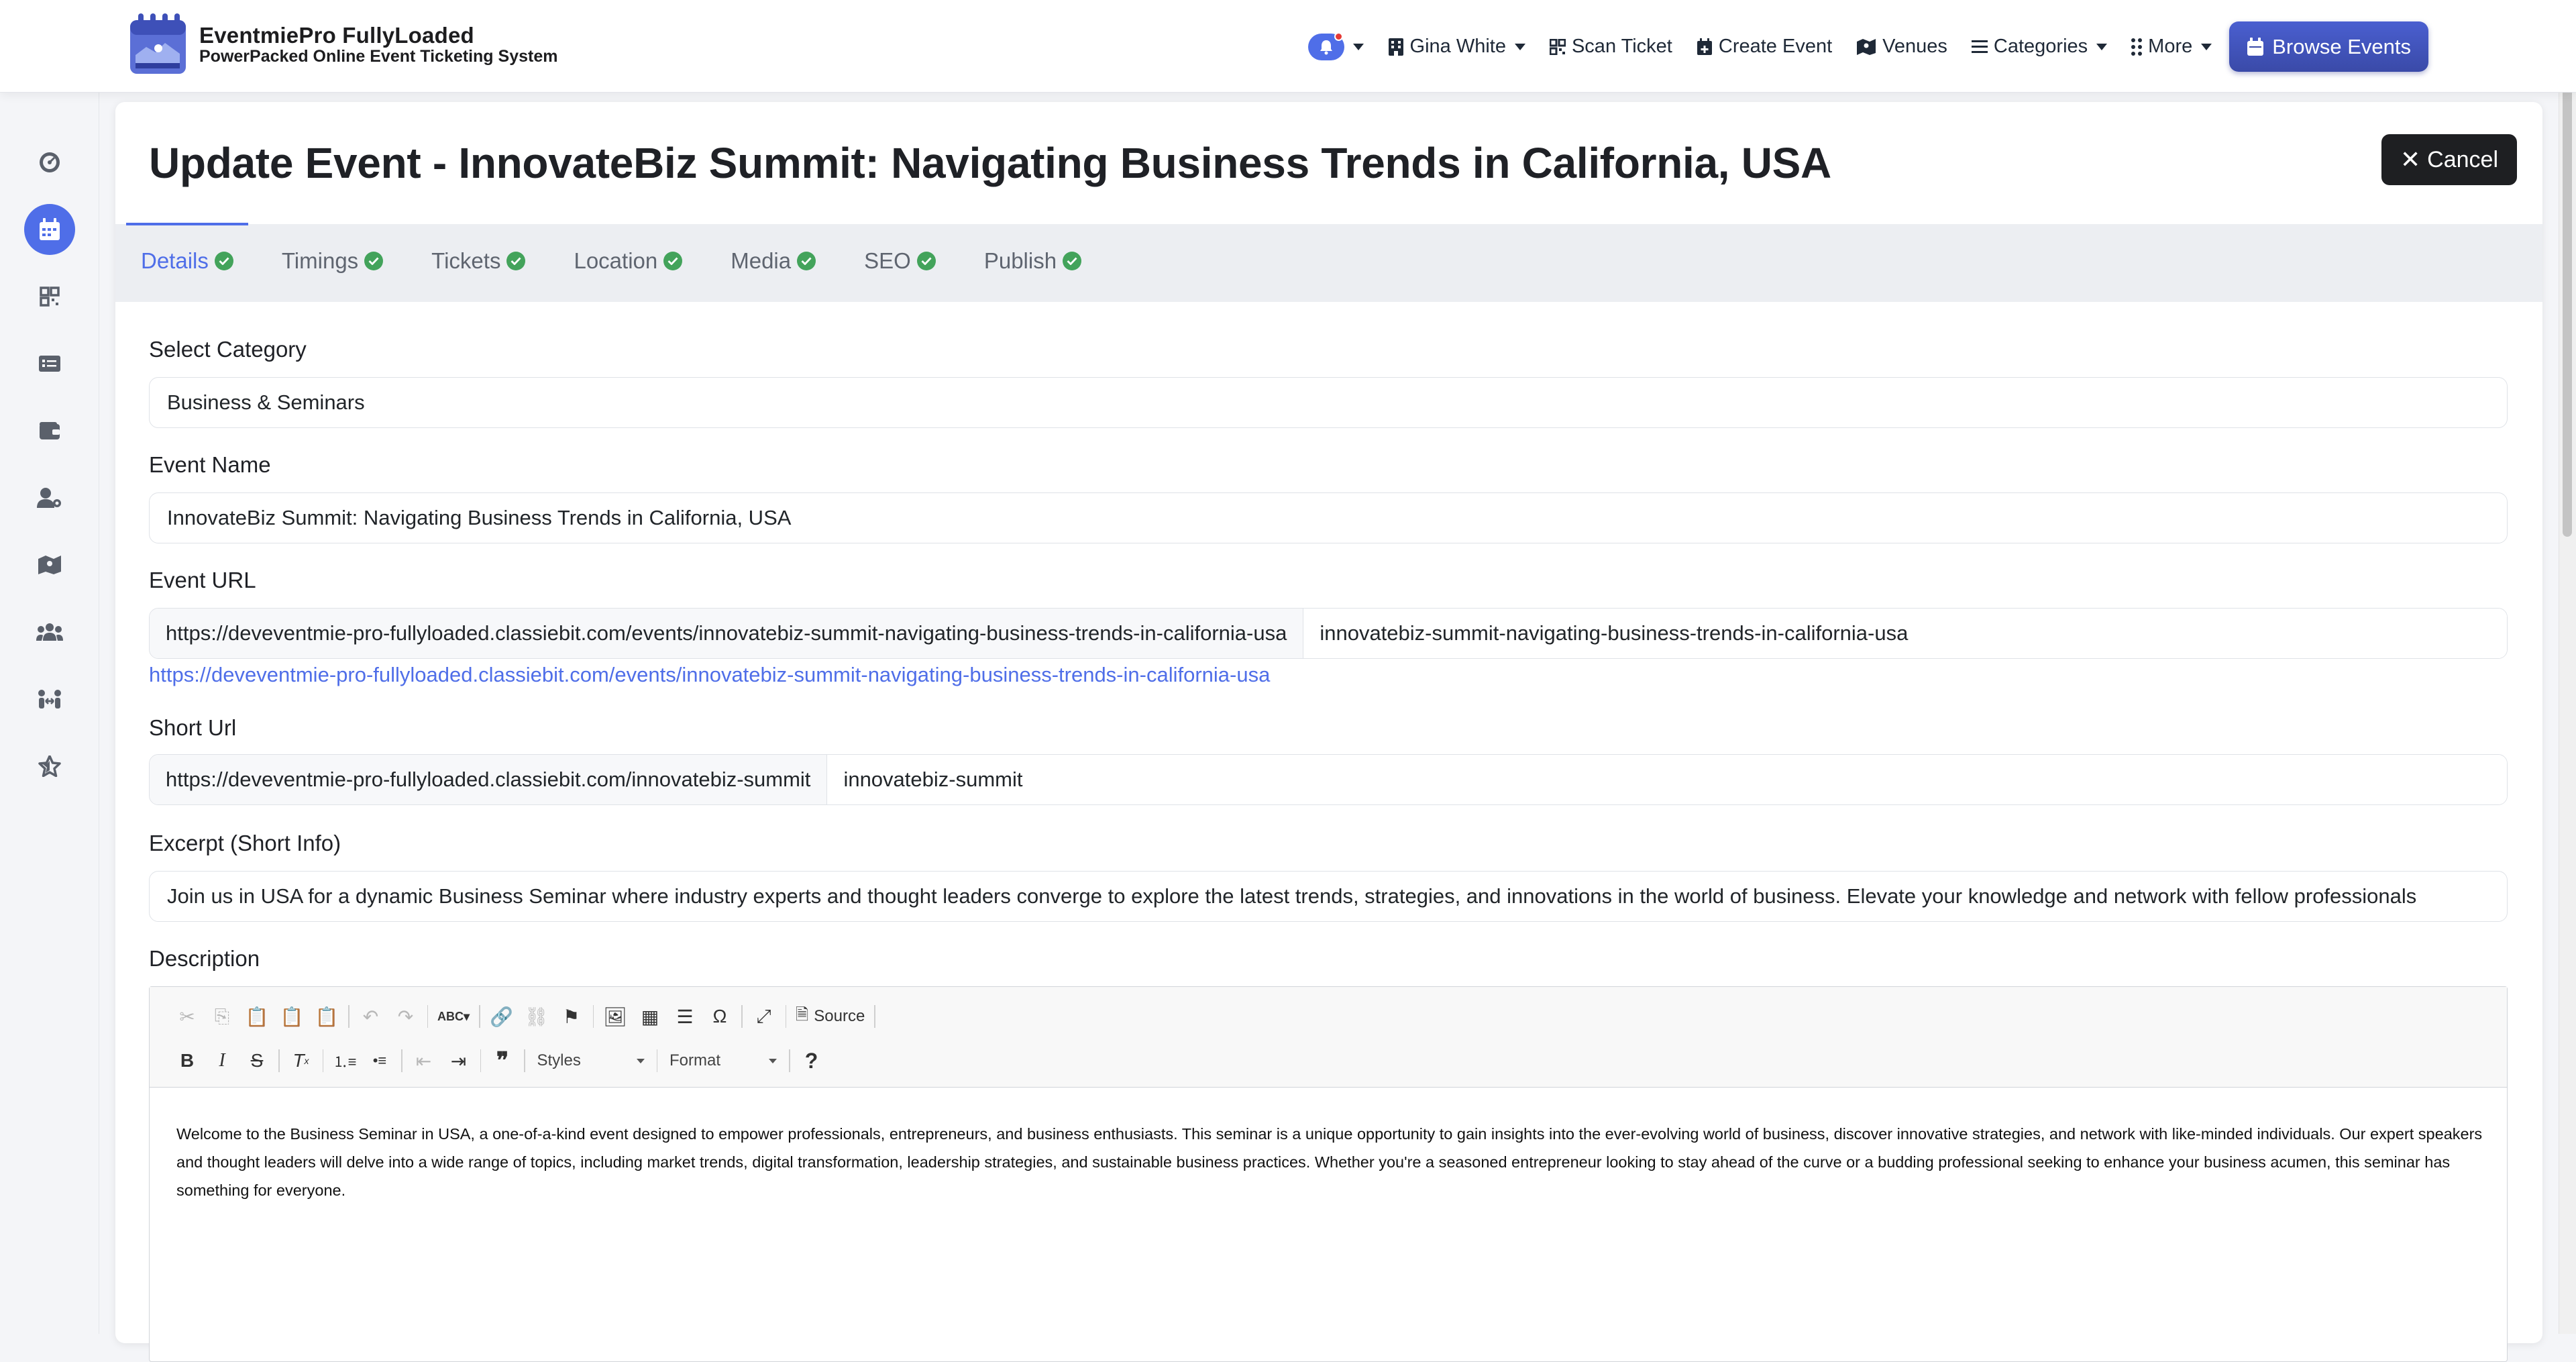  Describe the element at coordinates (900, 261) in the screenshot. I see `tab-seo: SEO` at that location.